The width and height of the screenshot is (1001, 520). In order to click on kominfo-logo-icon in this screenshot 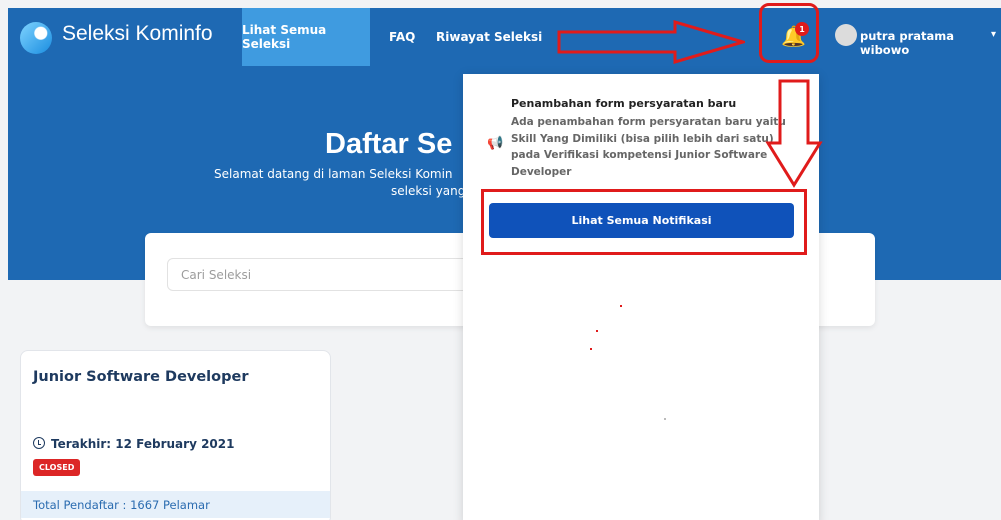, I will do `click(36, 38)`.